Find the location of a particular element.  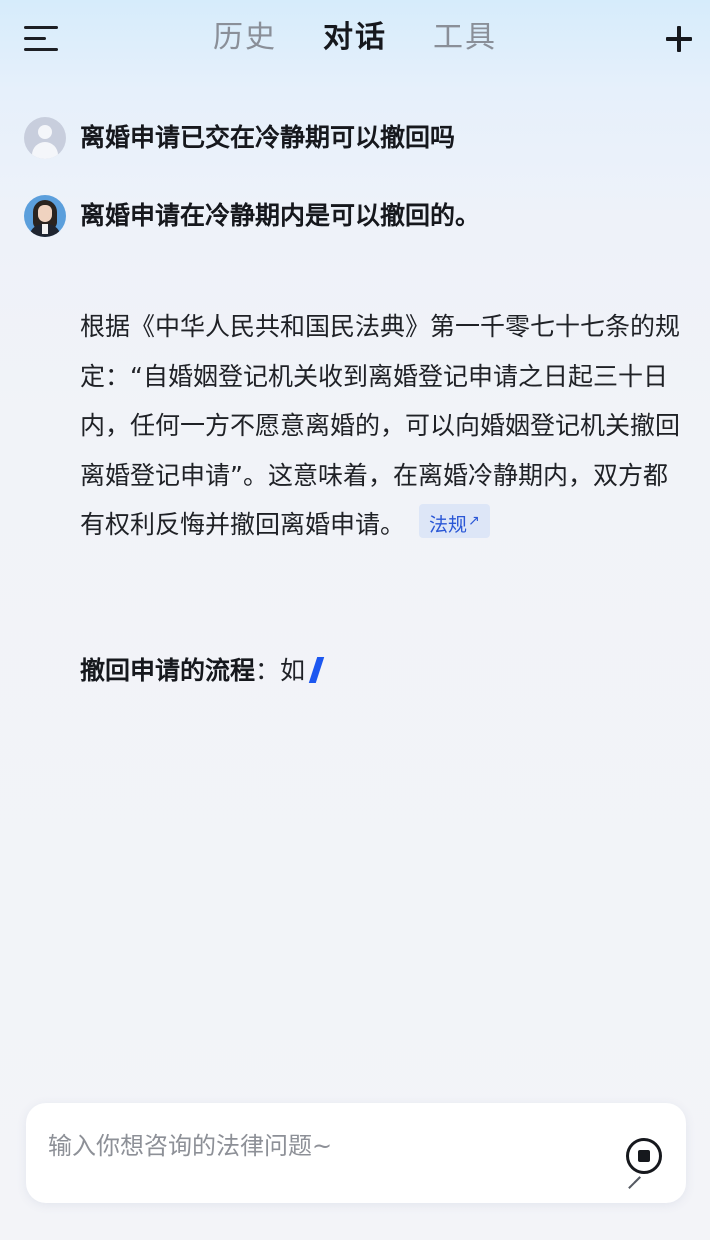

composer is located at coordinates (356, 1153).